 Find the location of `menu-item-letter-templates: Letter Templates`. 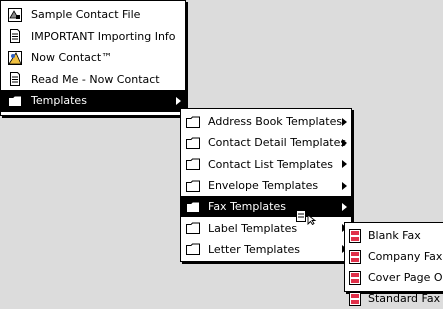

menu-item-letter-templates: Letter Templates is located at coordinates (266, 249).